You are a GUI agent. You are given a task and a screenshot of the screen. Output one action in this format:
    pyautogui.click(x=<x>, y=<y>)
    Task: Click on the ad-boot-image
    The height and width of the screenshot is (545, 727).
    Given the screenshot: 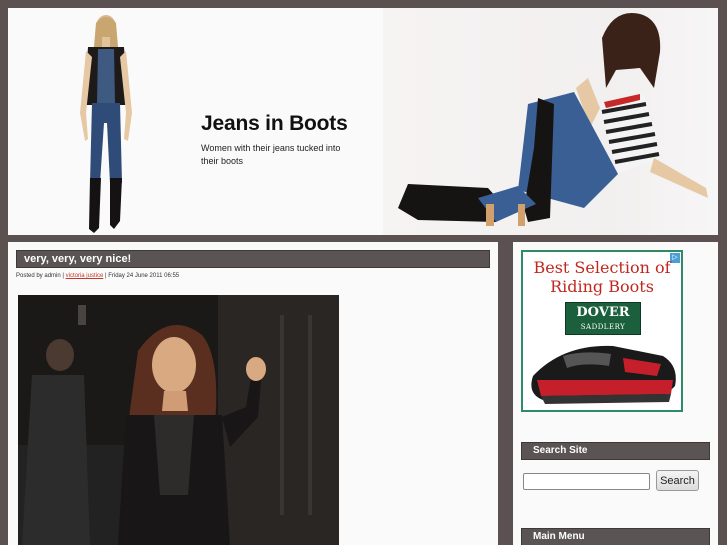 What is the action you would take?
    pyautogui.click(x=603, y=374)
    